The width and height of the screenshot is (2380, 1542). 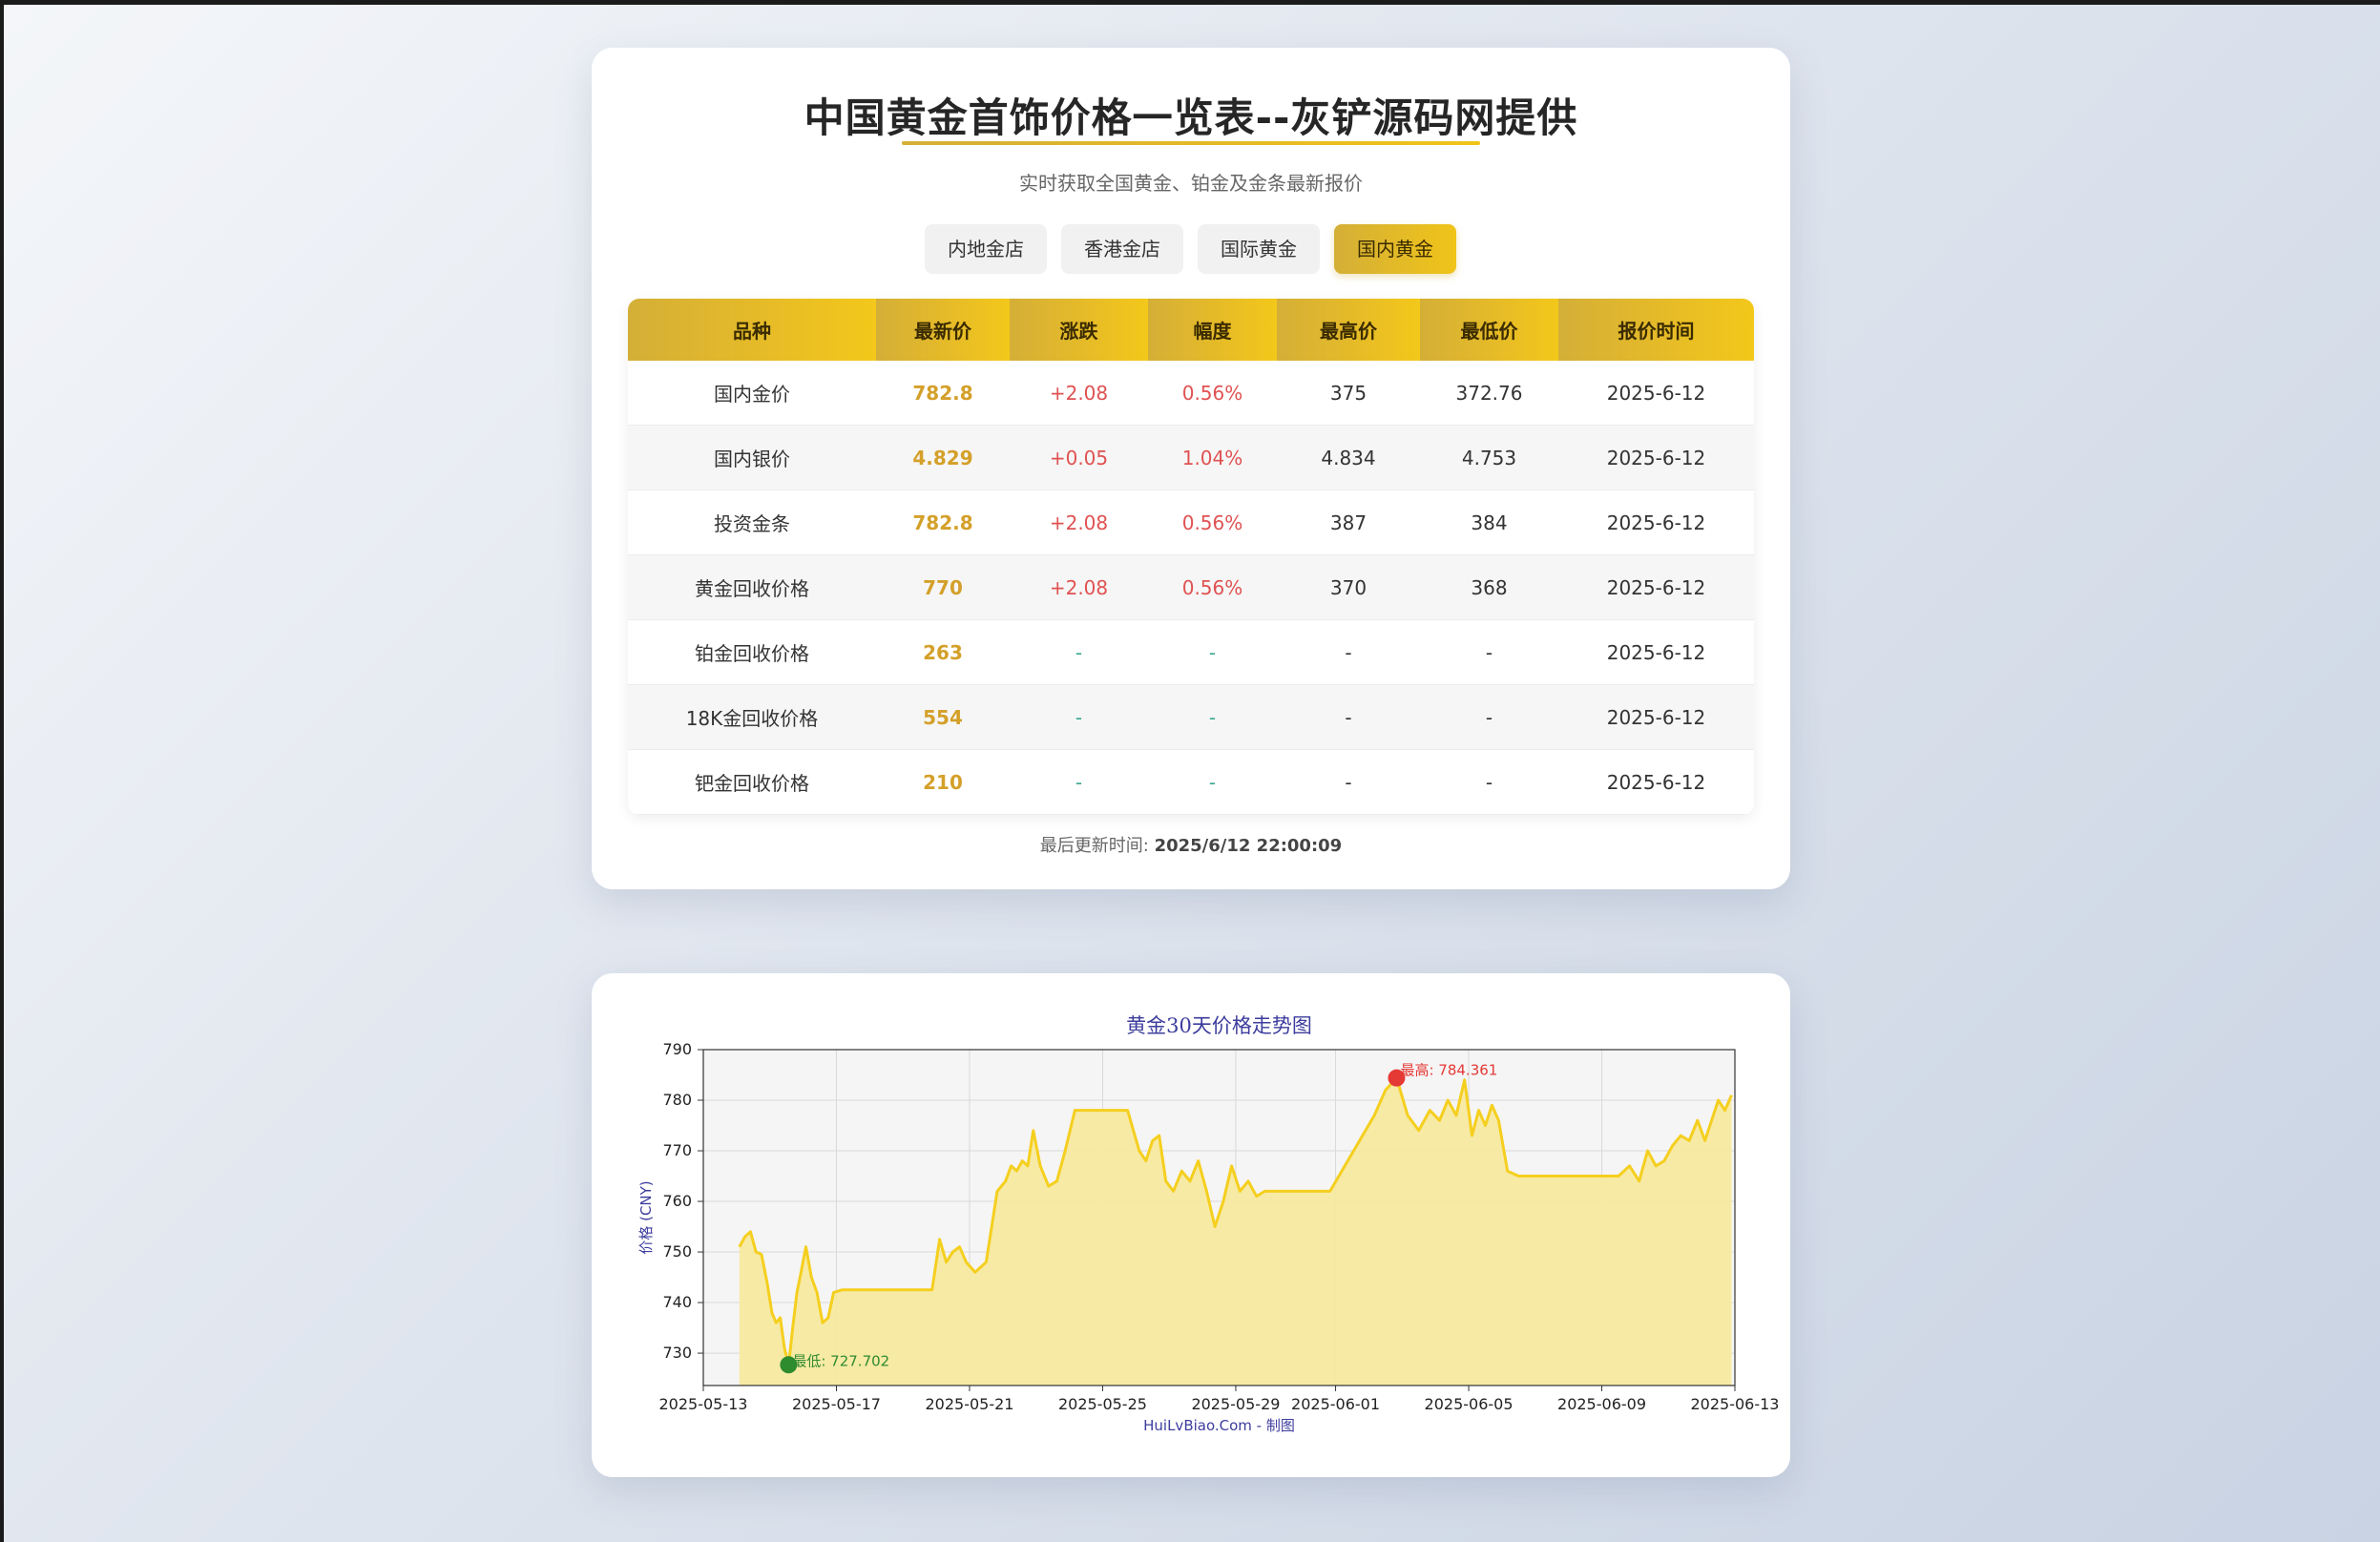 I want to click on x-tick-label: 2025-06-01, so click(x=1336, y=1404).